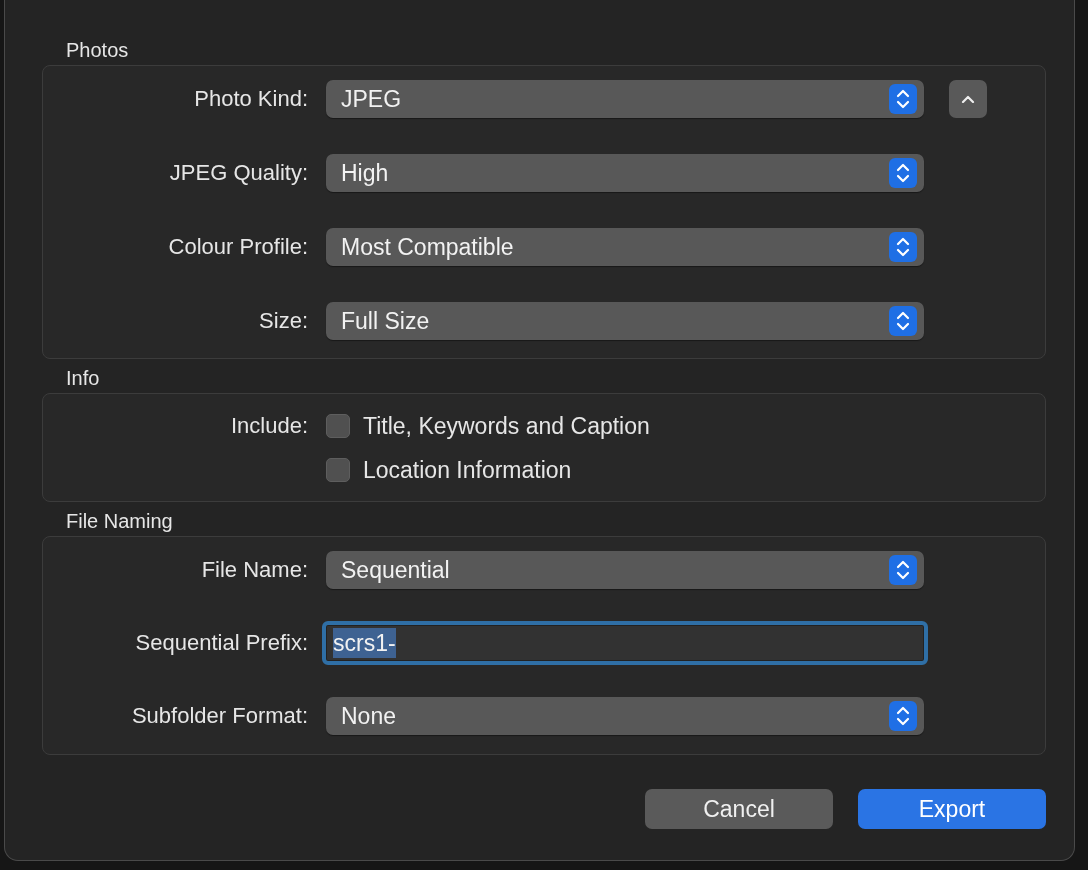 The height and width of the screenshot is (870, 1088). What do you see at coordinates (952, 809) in the screenshot?
I see `export-button: Export` at bounding box center [952, 809].